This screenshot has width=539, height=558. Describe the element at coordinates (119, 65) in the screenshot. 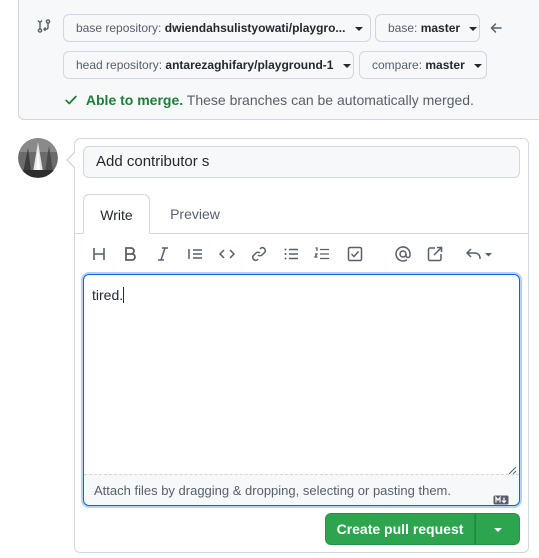

I see `head-repository-label: head repository:` at that location.